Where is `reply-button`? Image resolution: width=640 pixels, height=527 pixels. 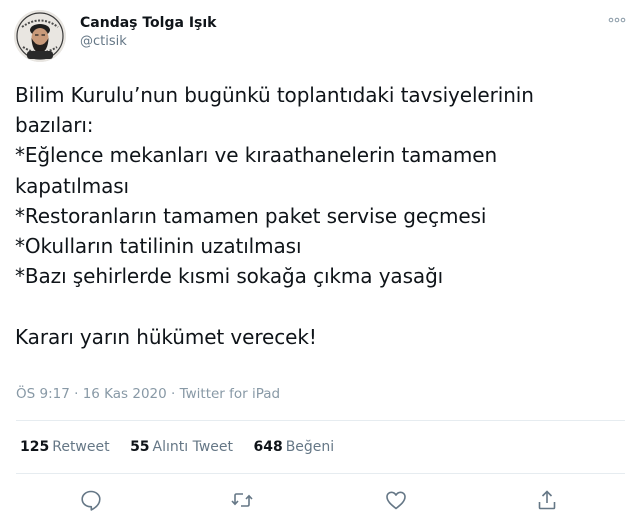
reply-button is located at coordinates (91, 500).